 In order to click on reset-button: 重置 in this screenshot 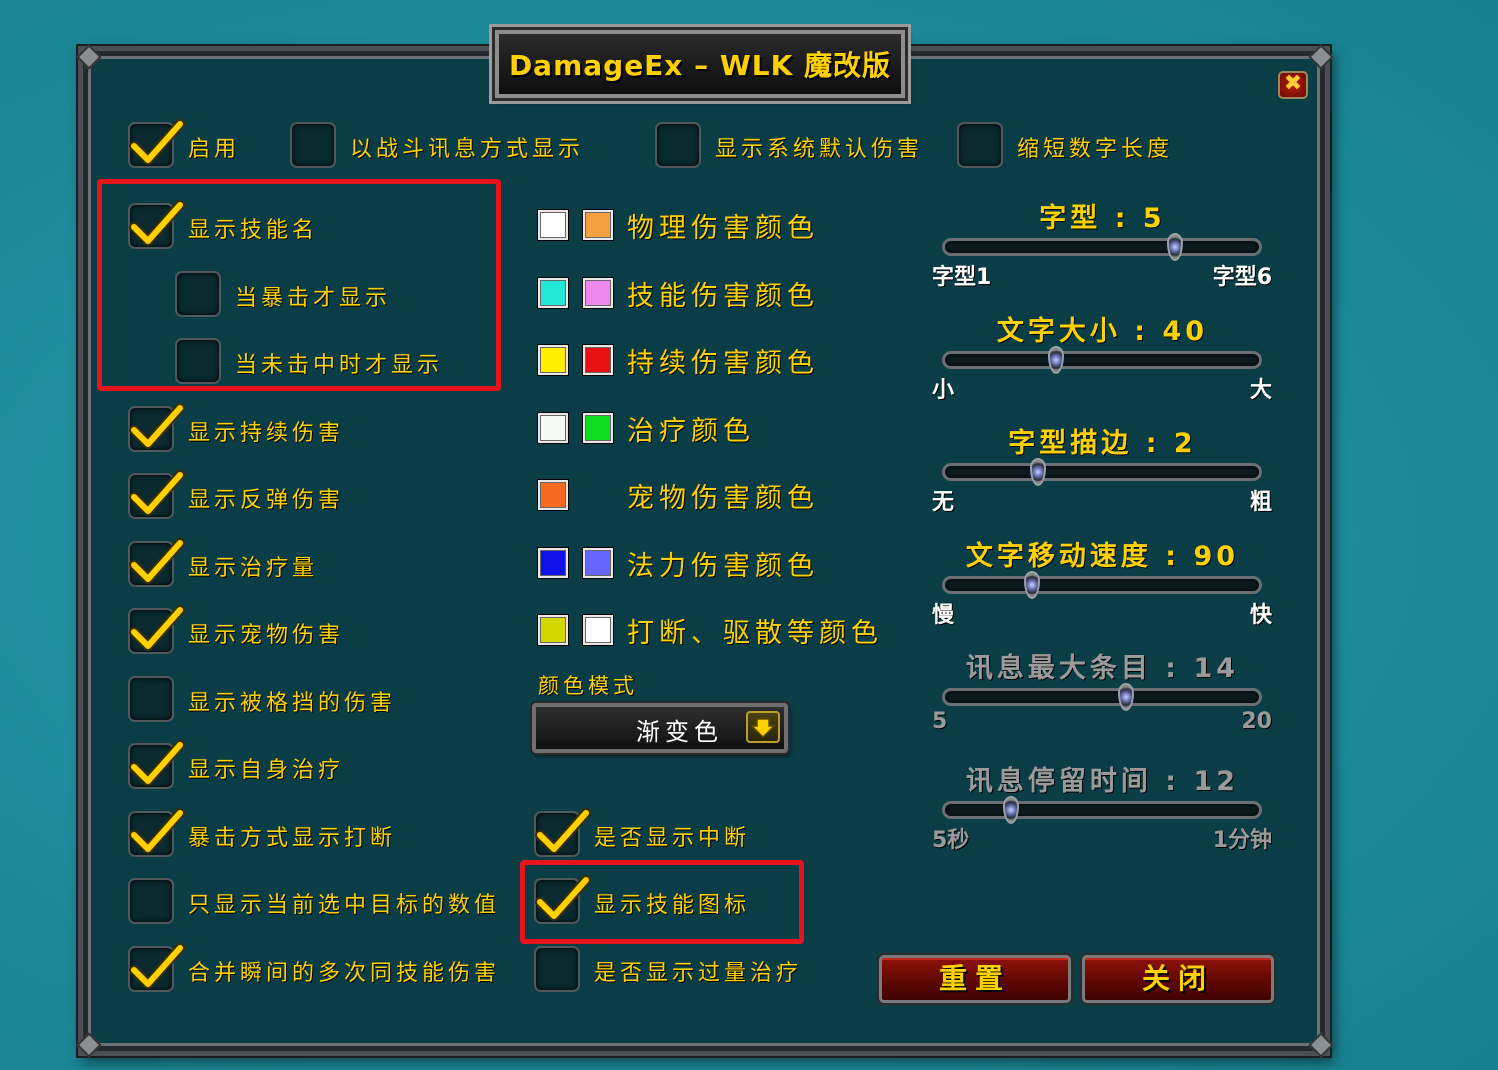, I will do `click(975, 979)`.